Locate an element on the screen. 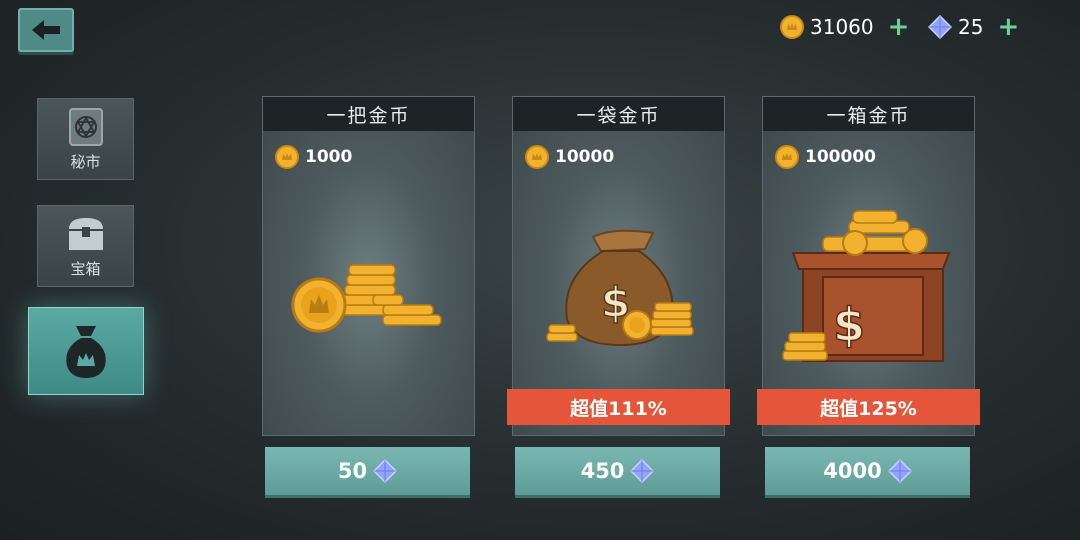 The height and width of the screenshot is (540, 1080). treasure-crate-icon: $ is located at coordinates (866, 286).